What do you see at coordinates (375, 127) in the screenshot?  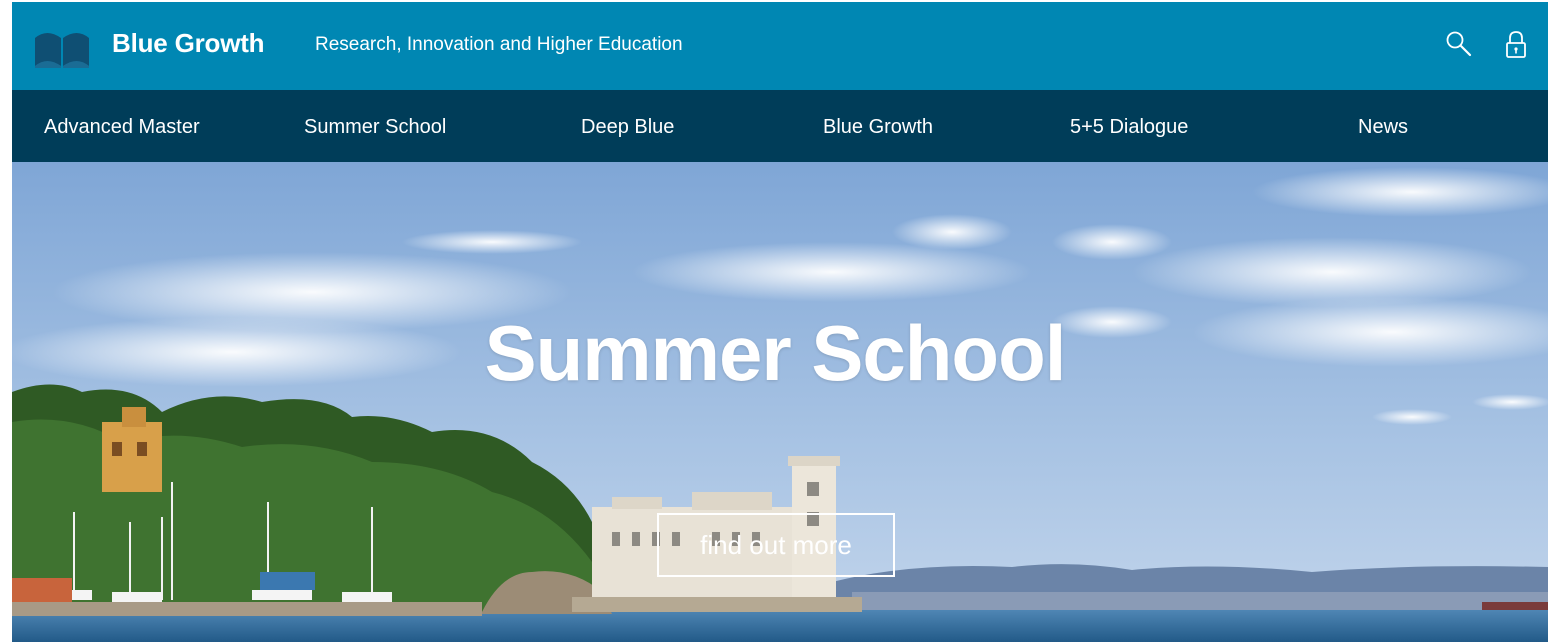 I see `nav-item-summer-school: Summer School` at bounding box center [375, 127].